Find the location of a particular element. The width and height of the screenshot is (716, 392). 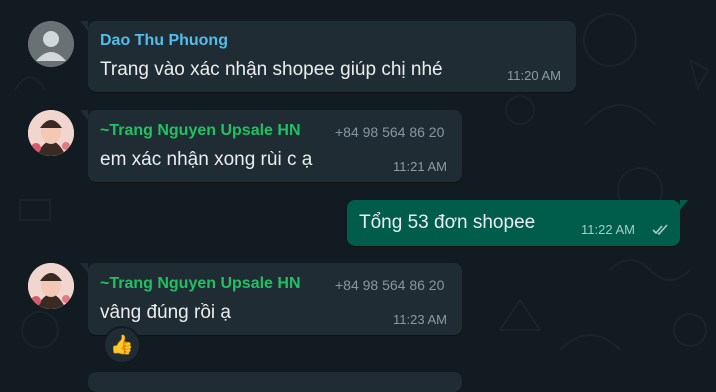

message-text: em xác nhận xong rùi c ạ is located at coordinates (206, 159).